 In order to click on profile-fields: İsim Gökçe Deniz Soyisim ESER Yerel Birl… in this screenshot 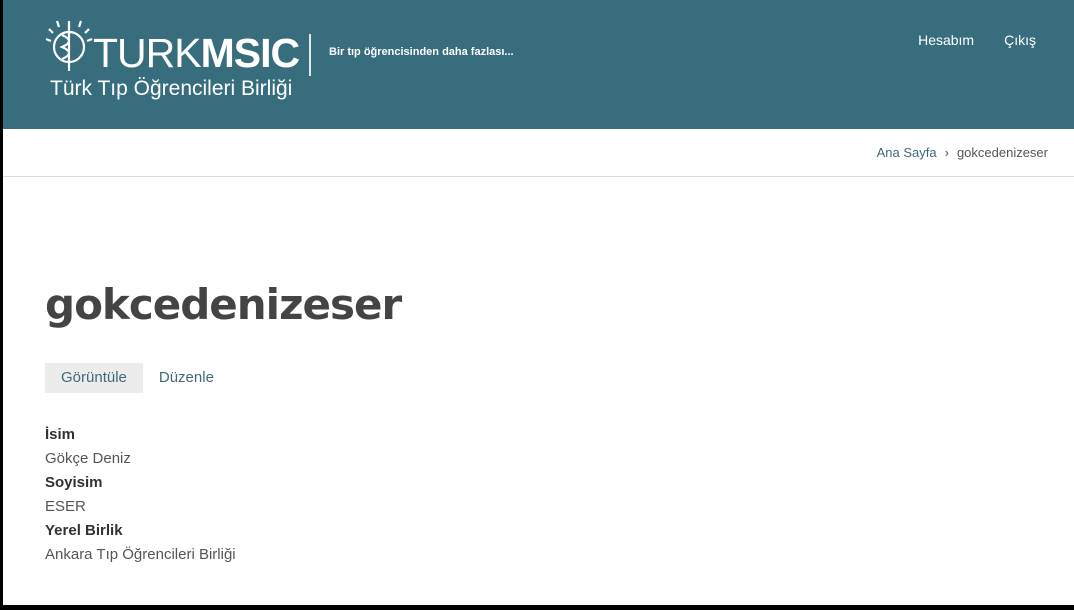, I will do `click(140, 495)`.